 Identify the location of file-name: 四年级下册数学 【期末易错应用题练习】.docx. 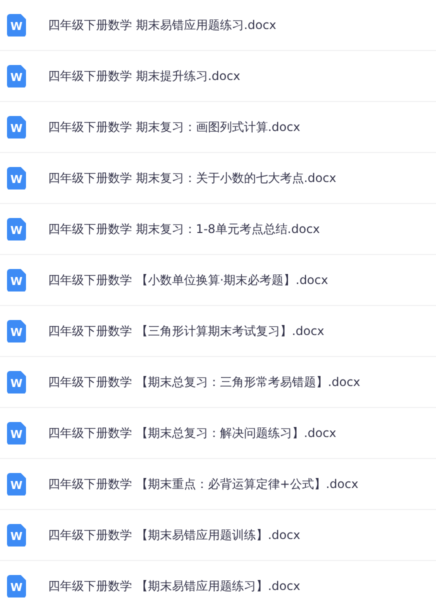
(174, 586).